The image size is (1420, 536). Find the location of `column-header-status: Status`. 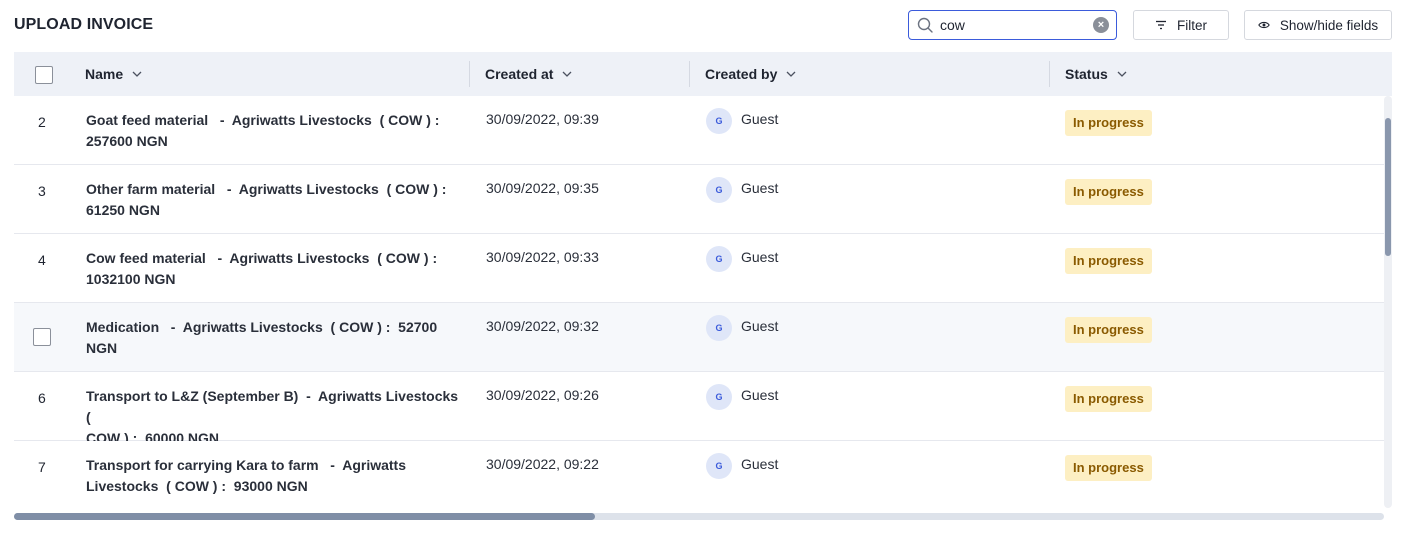

column-header-status: Status is located at coordinates (1096, 74).